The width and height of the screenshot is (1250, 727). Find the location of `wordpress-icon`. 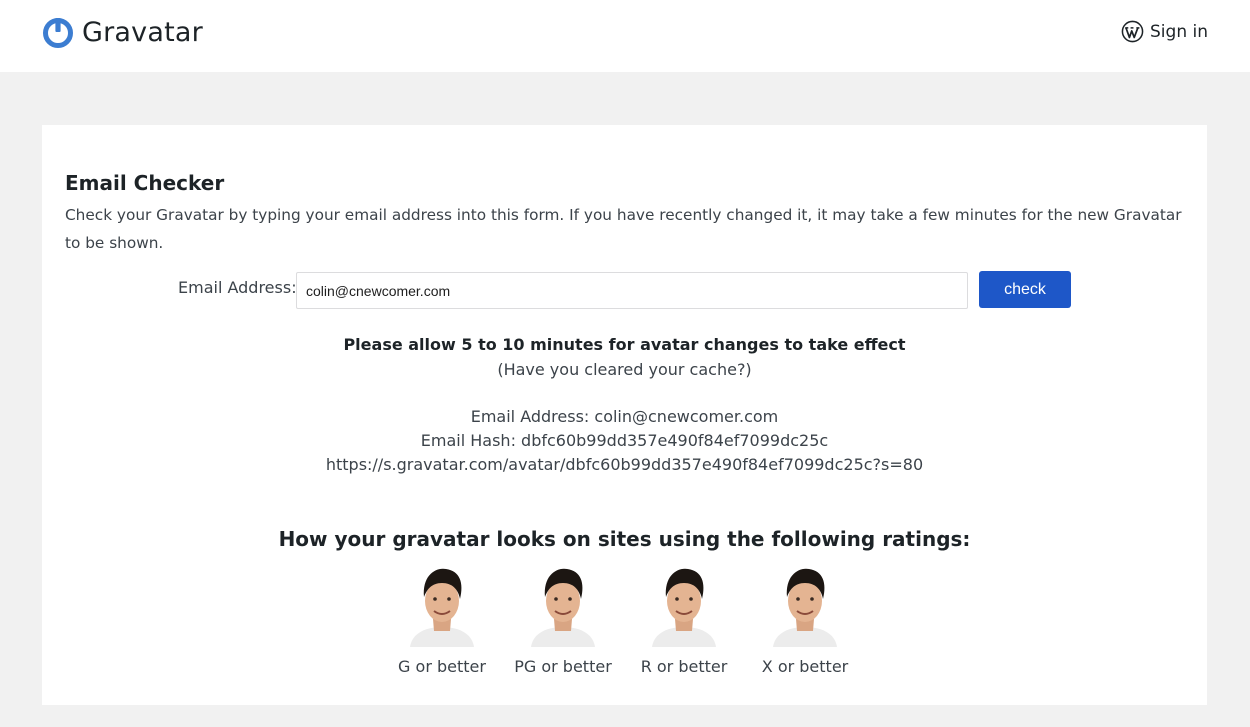

wordpress-icon is located at coordinates (1132, 31).